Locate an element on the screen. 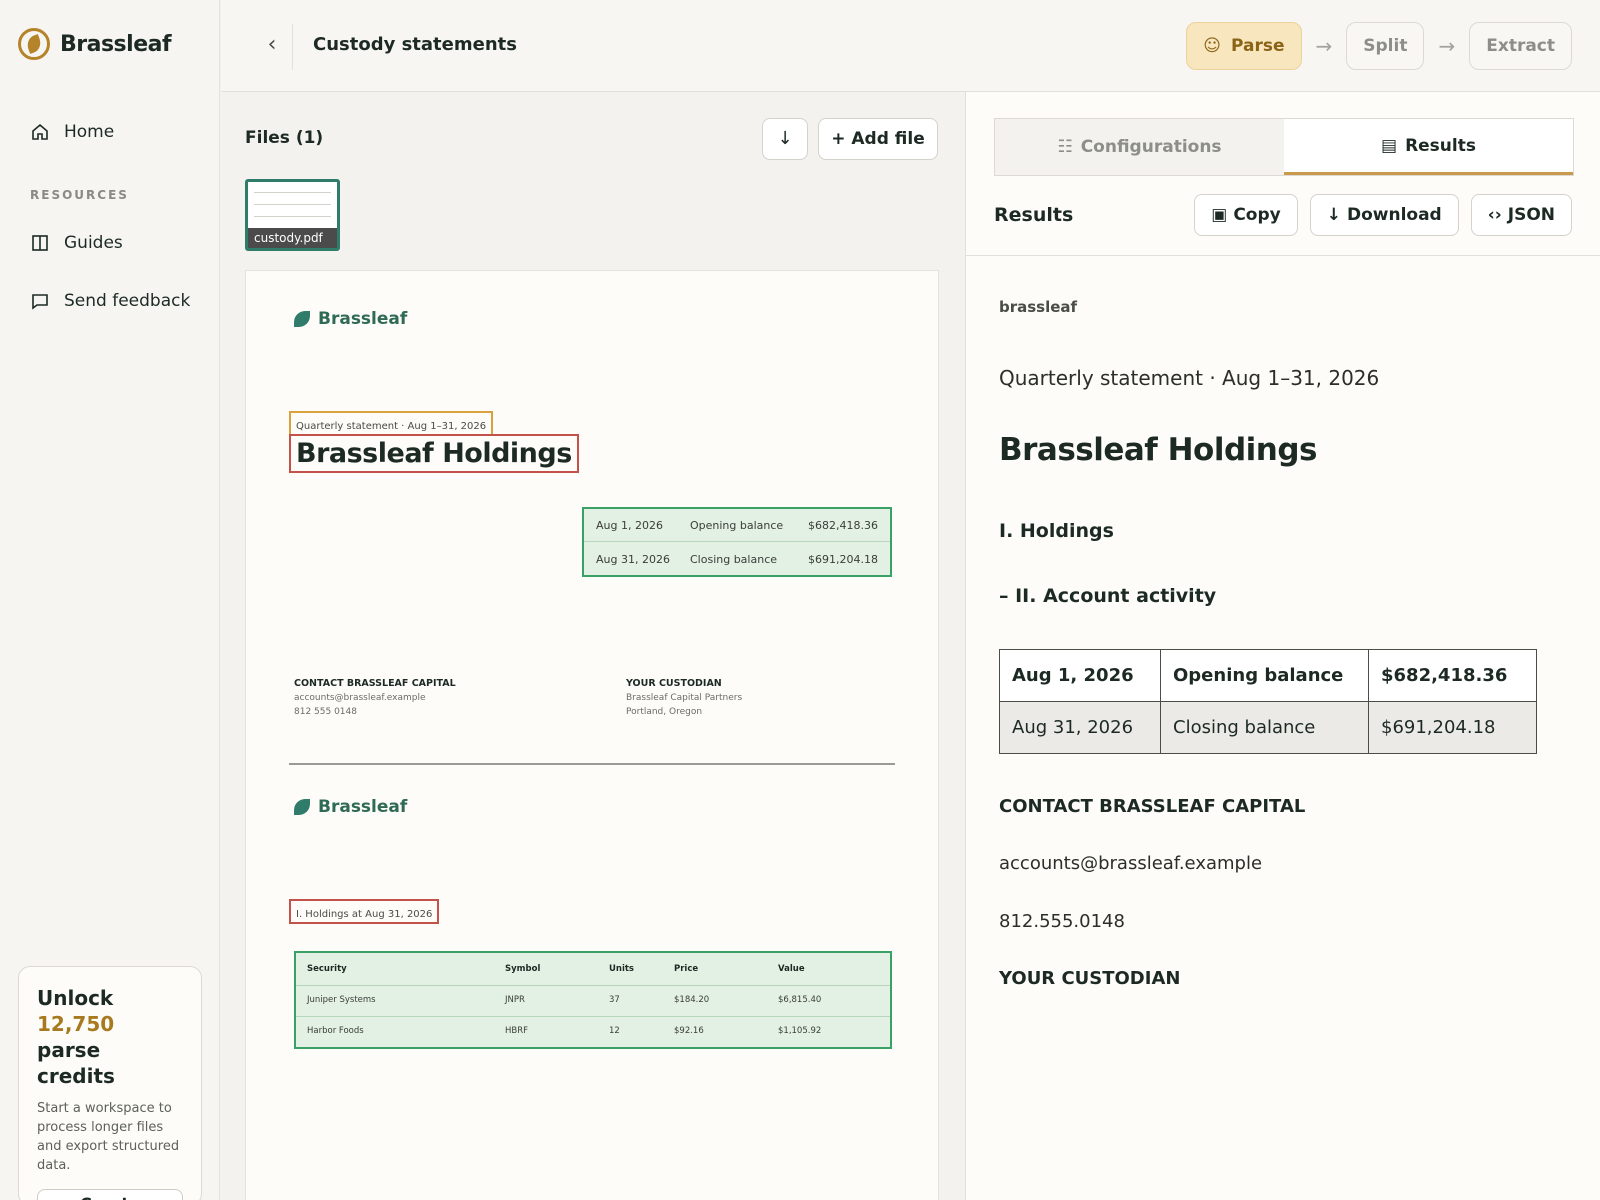  custodian-heading: YOUR CUSTODIAN is located at coordinates (674, 683).